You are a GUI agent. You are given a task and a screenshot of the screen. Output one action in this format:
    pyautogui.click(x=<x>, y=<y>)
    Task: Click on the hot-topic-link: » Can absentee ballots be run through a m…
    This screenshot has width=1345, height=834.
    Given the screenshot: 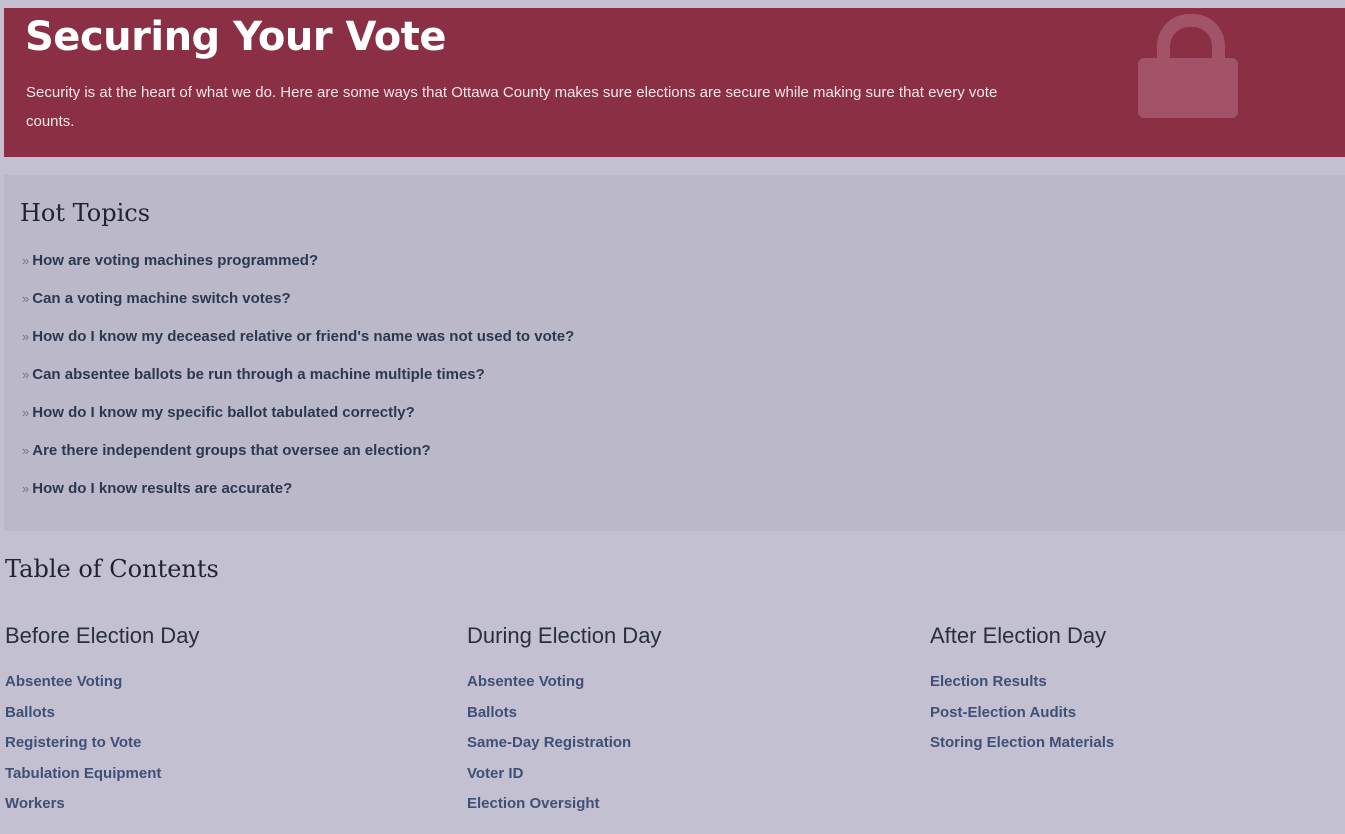 What is the action you would take?
    pyautogui.click(x=298, y=384)
    